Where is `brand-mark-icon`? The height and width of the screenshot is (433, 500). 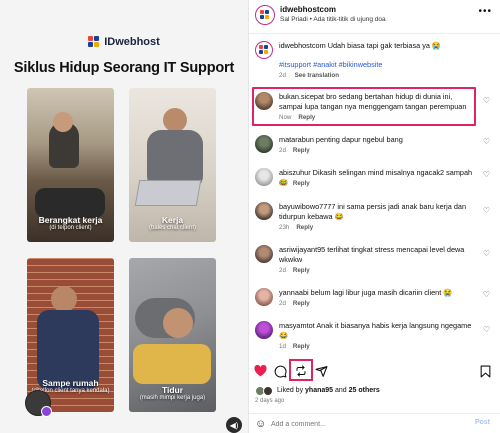
brand-mark-icon is located at coordinates (94, 42).